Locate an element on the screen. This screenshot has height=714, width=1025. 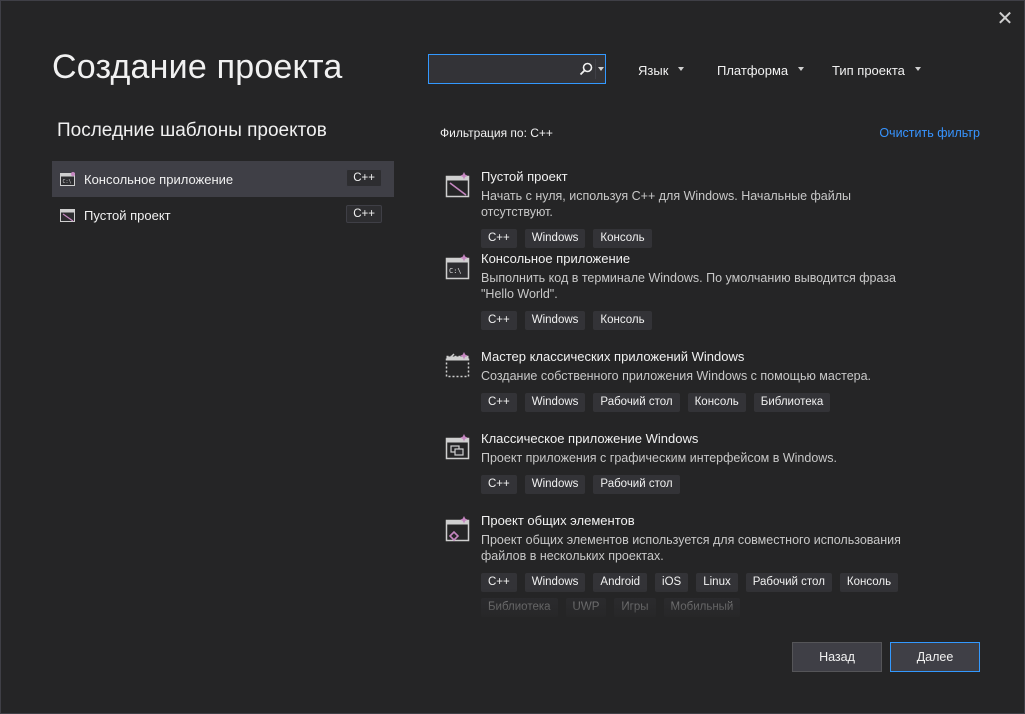
search-input is located at coordinates (505, 70).